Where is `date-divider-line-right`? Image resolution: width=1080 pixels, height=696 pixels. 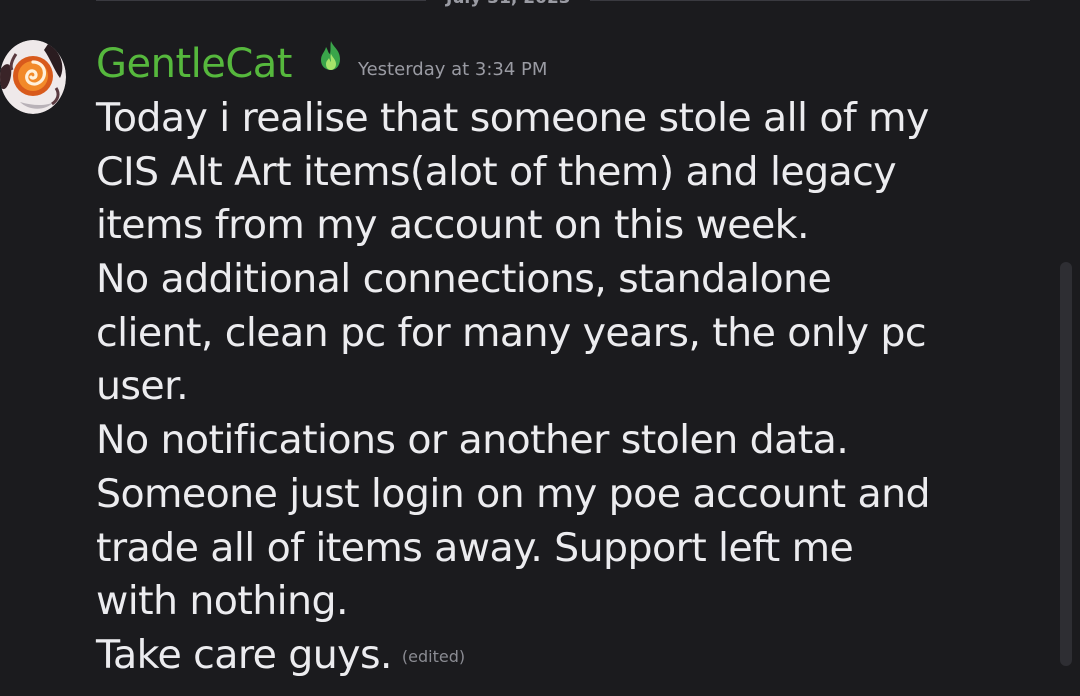 date-divider-line-right is located at coordinates (810, 0).